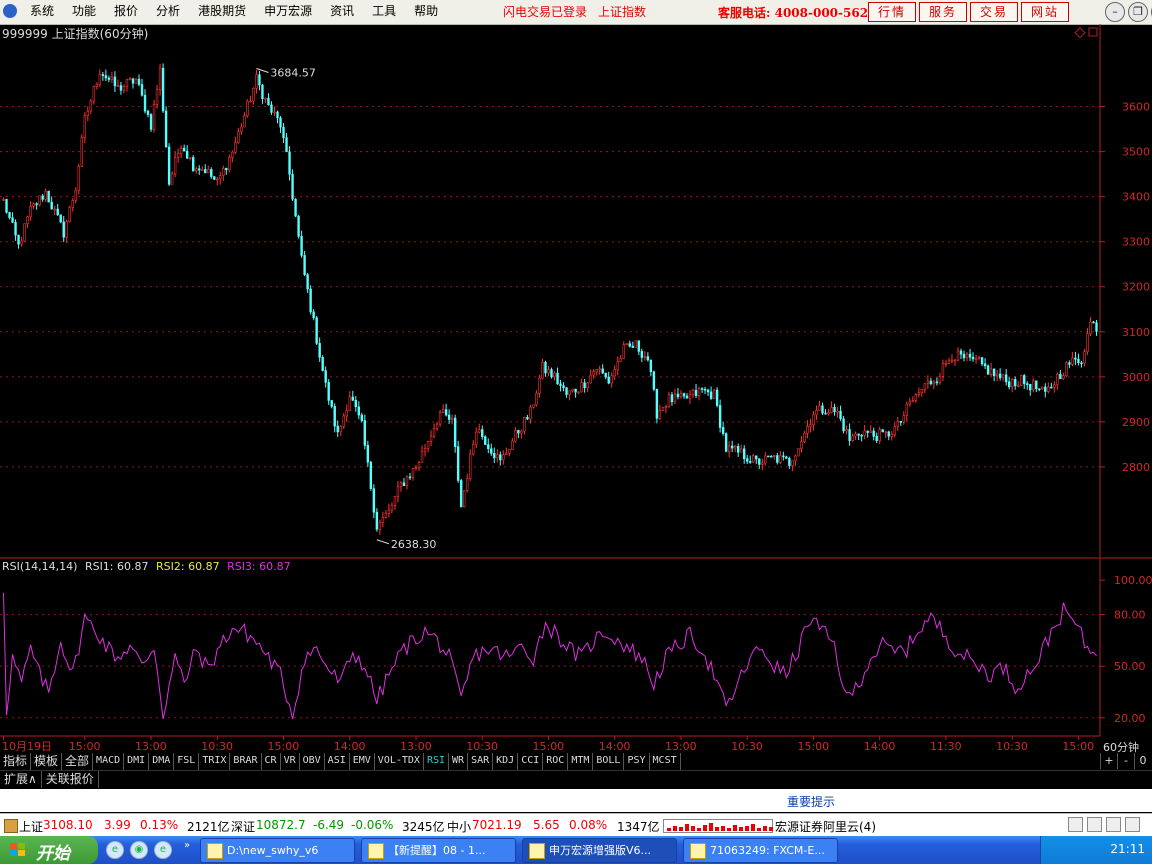 This screenshot has height=864, width=1152. Describe the element at coordinates (481, 761) in the screenshot. I see `indicator-tab-sar: SAR` at that location.